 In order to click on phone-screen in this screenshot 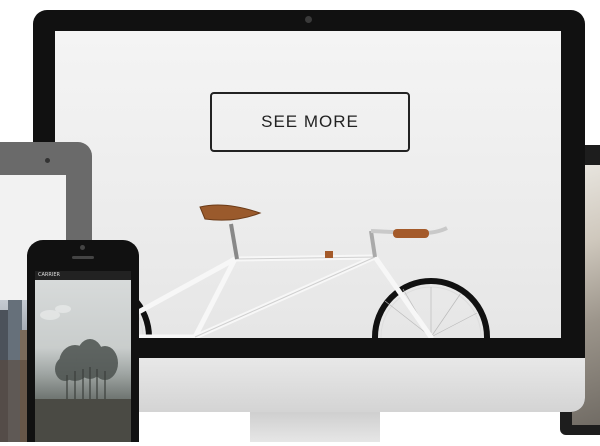, I will do `click(83, 356)`.